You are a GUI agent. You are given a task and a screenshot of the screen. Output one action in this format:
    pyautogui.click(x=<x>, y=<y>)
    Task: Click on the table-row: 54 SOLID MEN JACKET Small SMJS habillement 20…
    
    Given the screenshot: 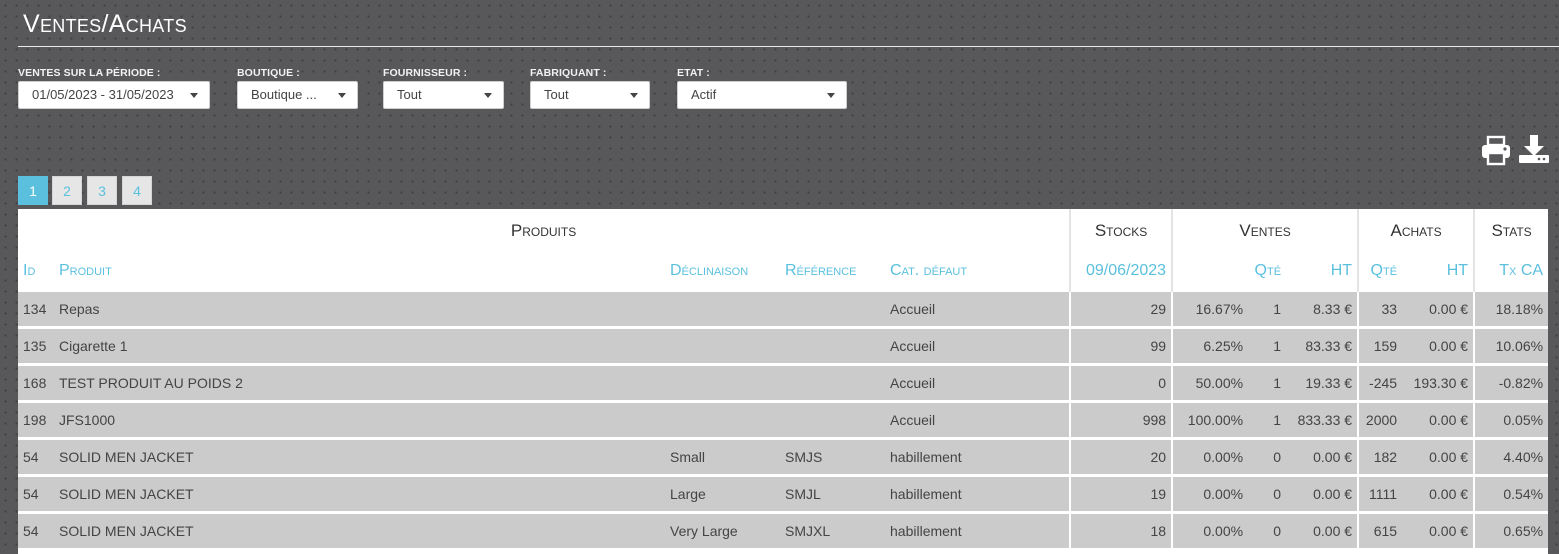 What is the action you would take?
    pyautogui.click(x=783, y=457)
    